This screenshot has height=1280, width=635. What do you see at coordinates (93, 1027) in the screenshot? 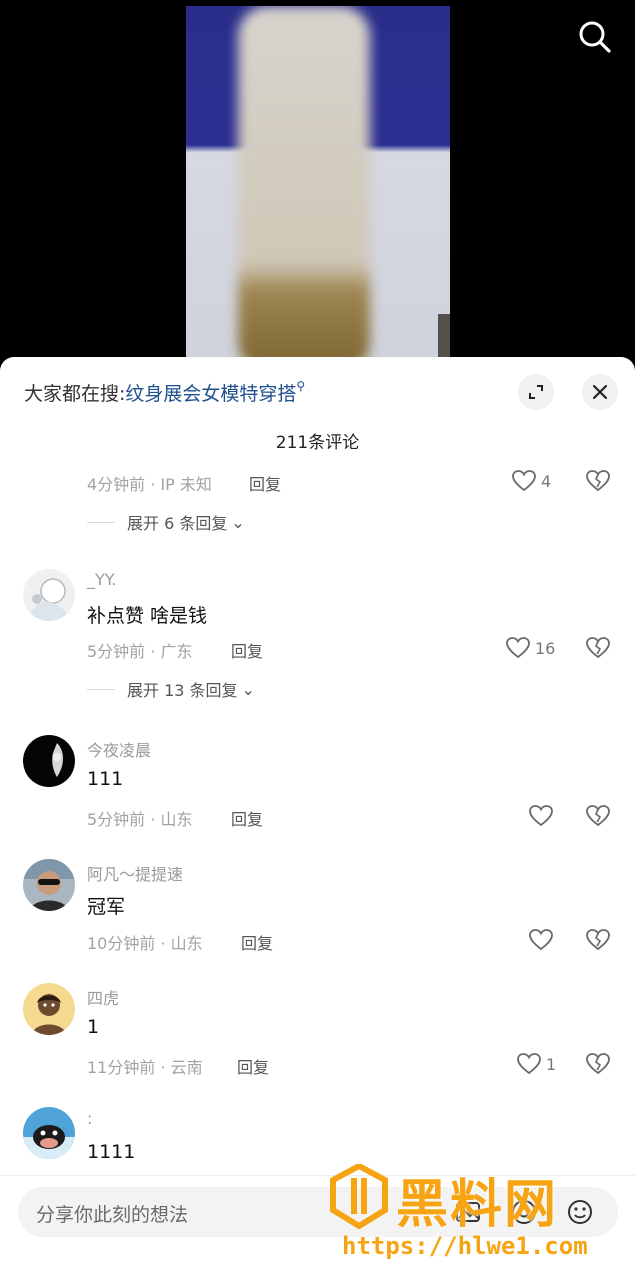
I see `comment-text: 1` at bounding box center [93, 1027].